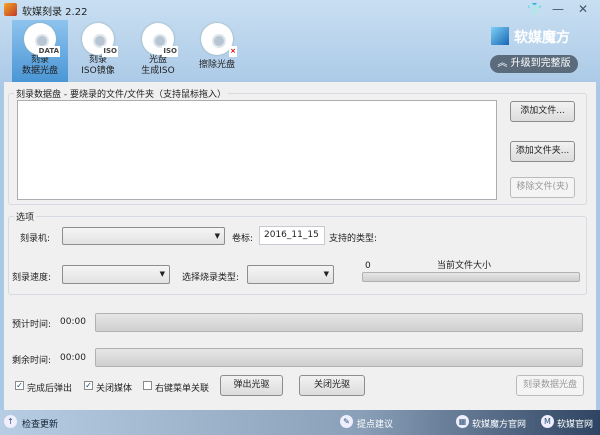 The width and height of the screenshot is (600, 435). What do you see at coordinates (550, 385) in the screenshot?
I see `burn-disc-button: 刻录数据光盘` at bounding box center [550, 385].